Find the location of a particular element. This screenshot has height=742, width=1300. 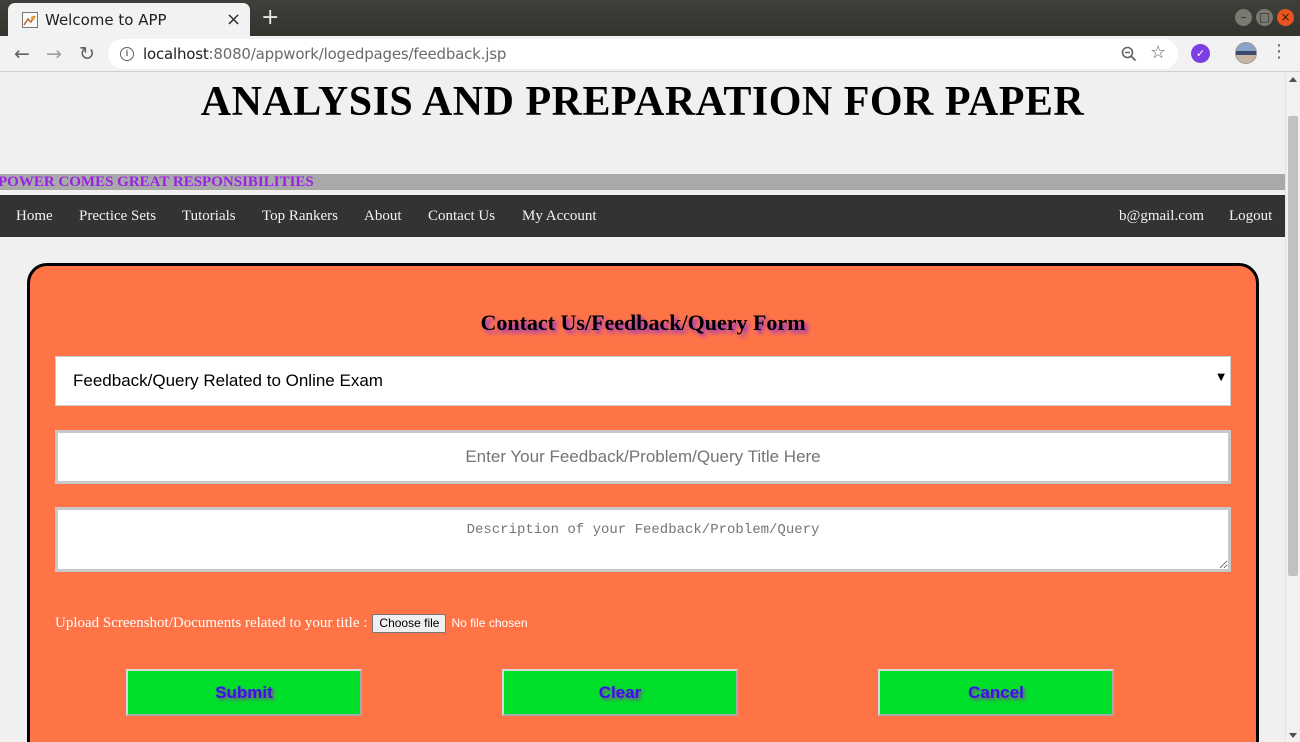

extension-icon: ✓ is located at coordinates (1200, 53).